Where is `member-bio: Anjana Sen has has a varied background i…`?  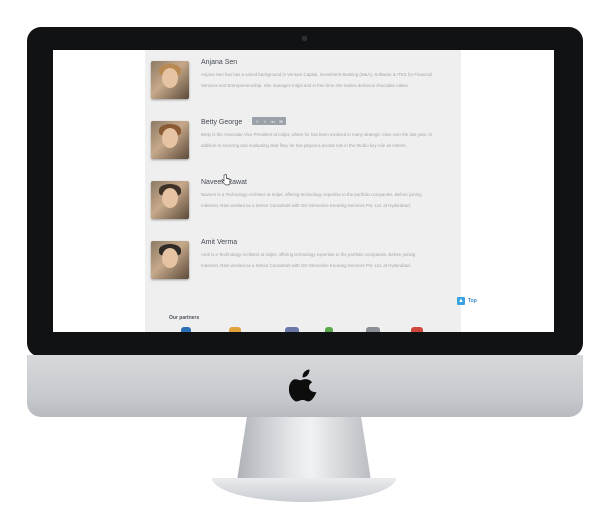 member-bio: Anjana Sen has has a varied background i… is located at coordinates (316, 80).